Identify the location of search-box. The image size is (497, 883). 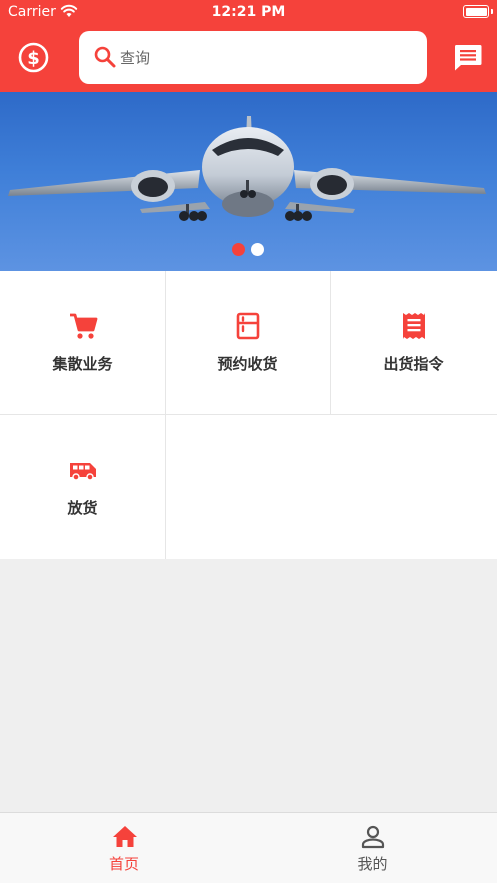
(253, 57).